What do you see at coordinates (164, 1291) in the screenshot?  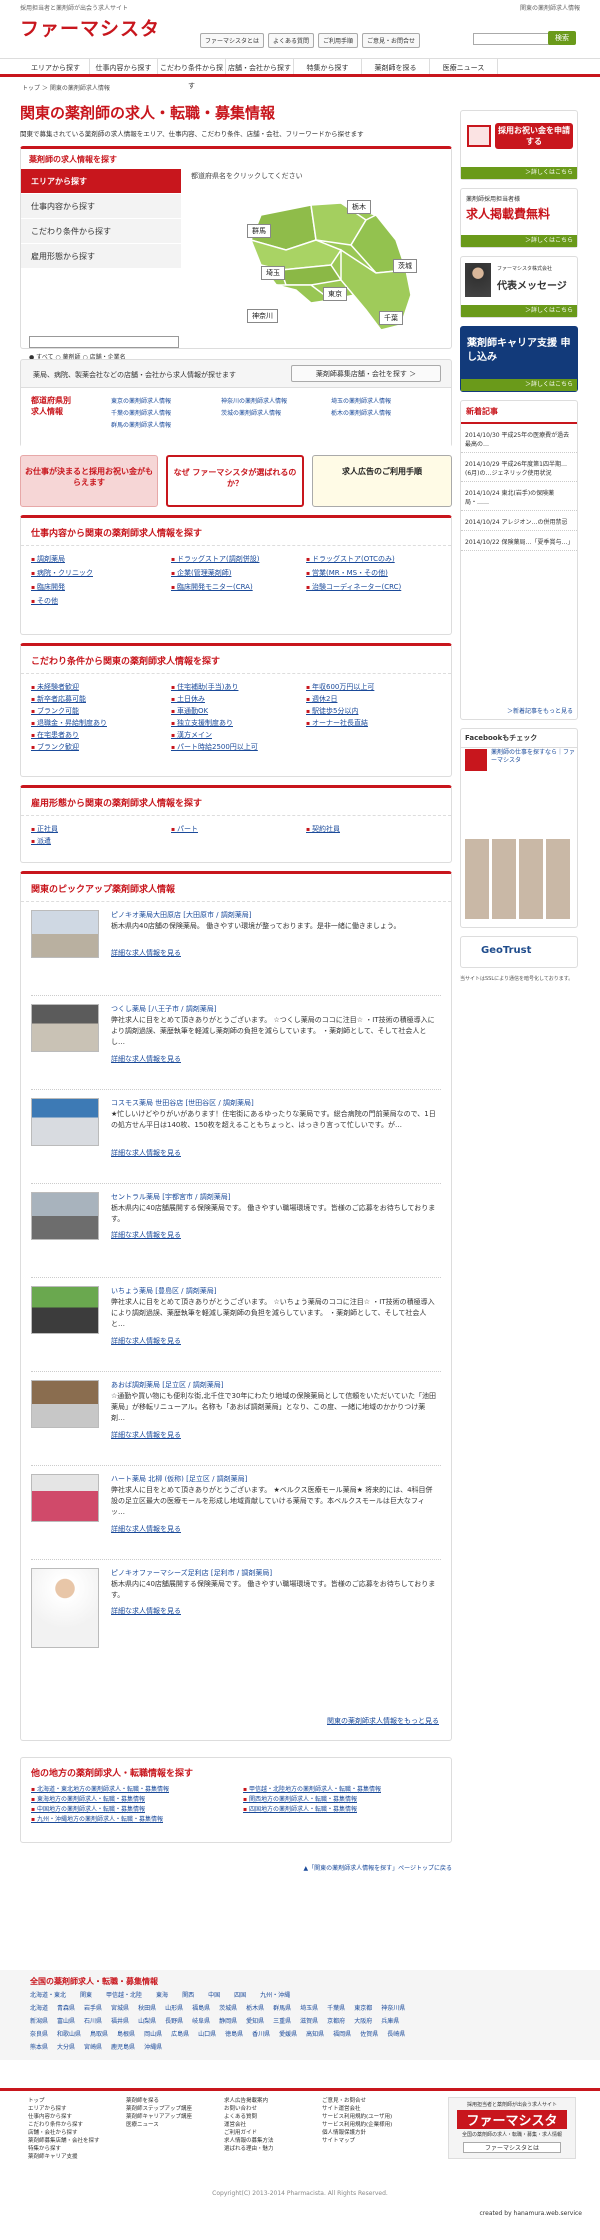 I see `pickup-name: いちょう薬局 [豊島区 / 調剤薬局]` at bounding box center [164, 1291].